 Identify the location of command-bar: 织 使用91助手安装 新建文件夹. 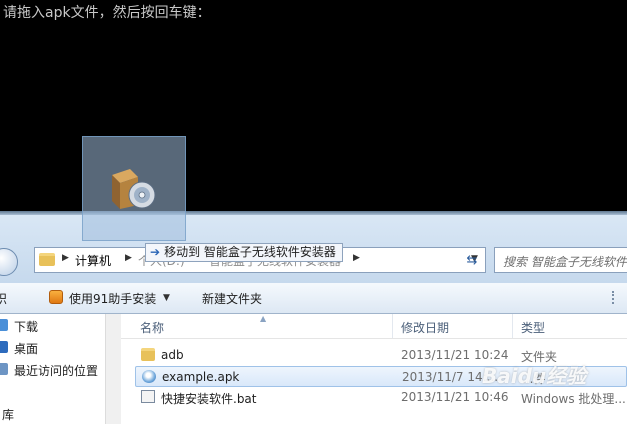
(313, 298).